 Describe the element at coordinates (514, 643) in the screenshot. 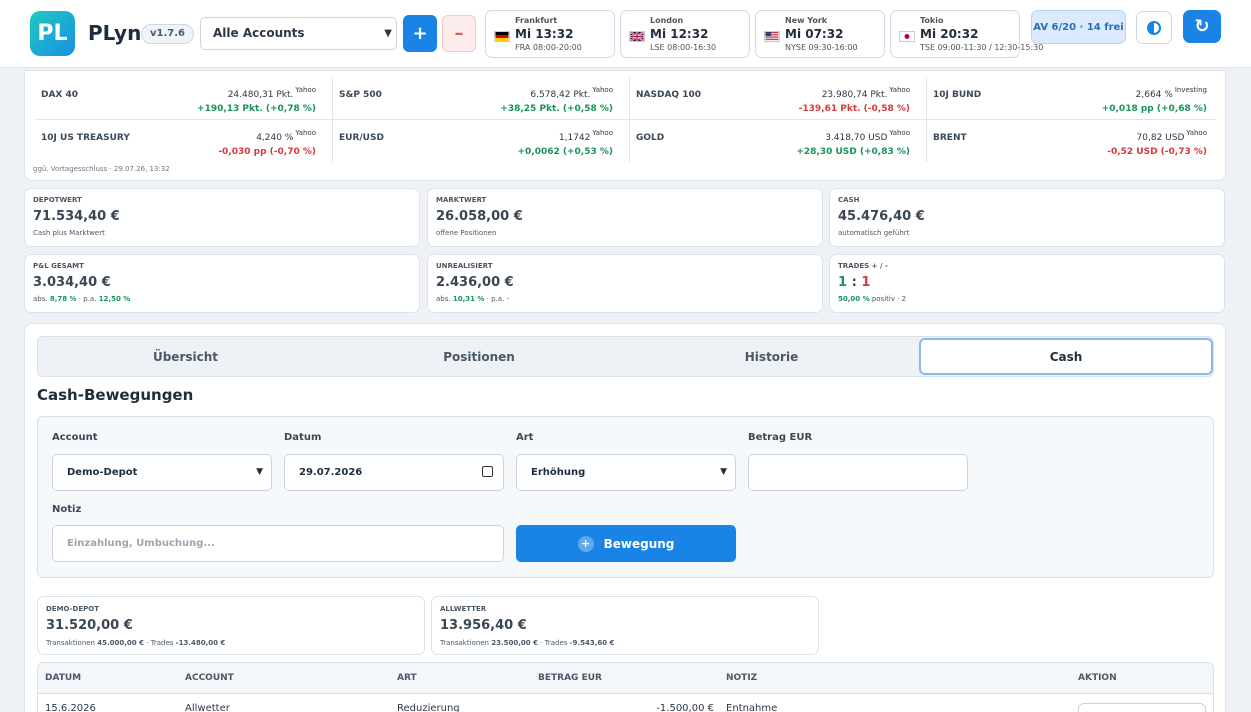

I see `tx-value: 23.500,00 €` at that location.